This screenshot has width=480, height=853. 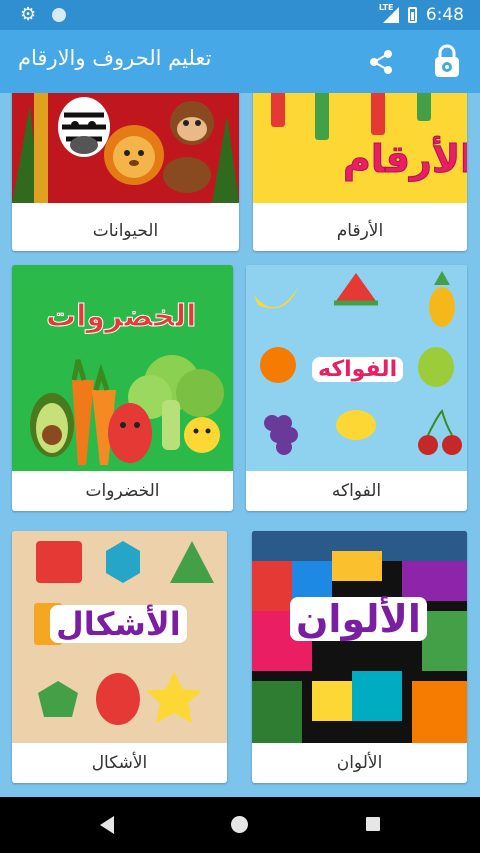 I want to click on home-icon, so click(x=239, y=824).